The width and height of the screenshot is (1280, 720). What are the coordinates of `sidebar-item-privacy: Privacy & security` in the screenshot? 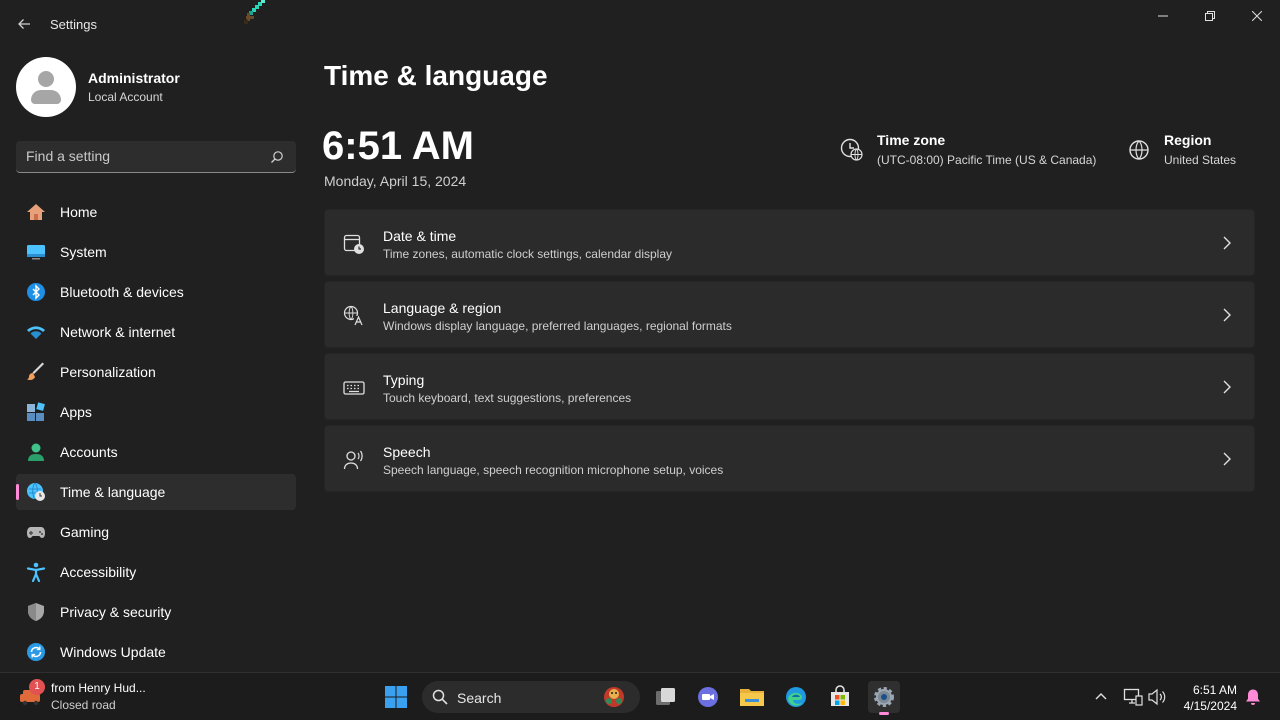 It's located at (156, 612).